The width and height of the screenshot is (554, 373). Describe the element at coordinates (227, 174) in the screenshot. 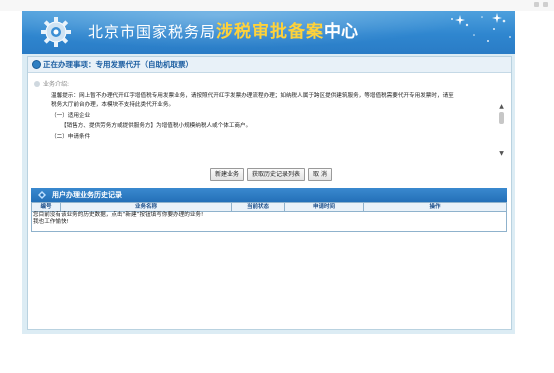

I see `new-business-button: 新建业务` at that location.